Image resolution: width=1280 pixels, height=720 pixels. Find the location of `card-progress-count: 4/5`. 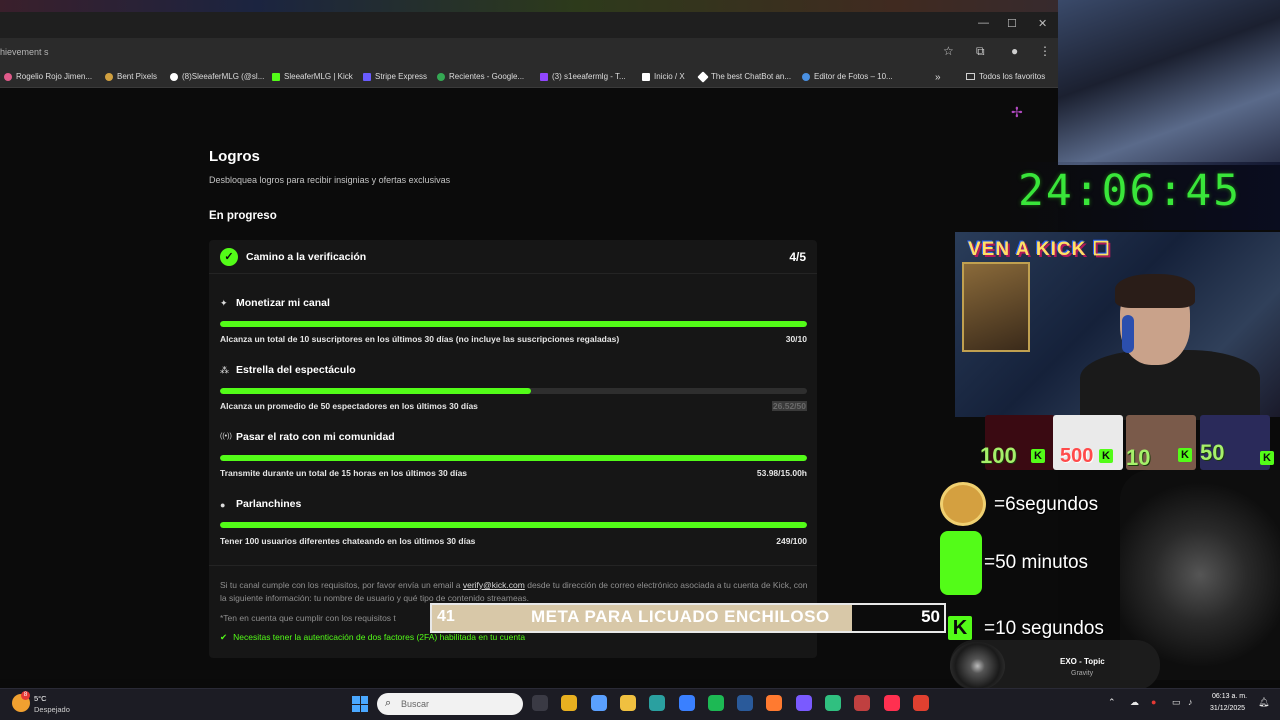

card-progress-count: 4/5 is located at coordinates (797, 257).